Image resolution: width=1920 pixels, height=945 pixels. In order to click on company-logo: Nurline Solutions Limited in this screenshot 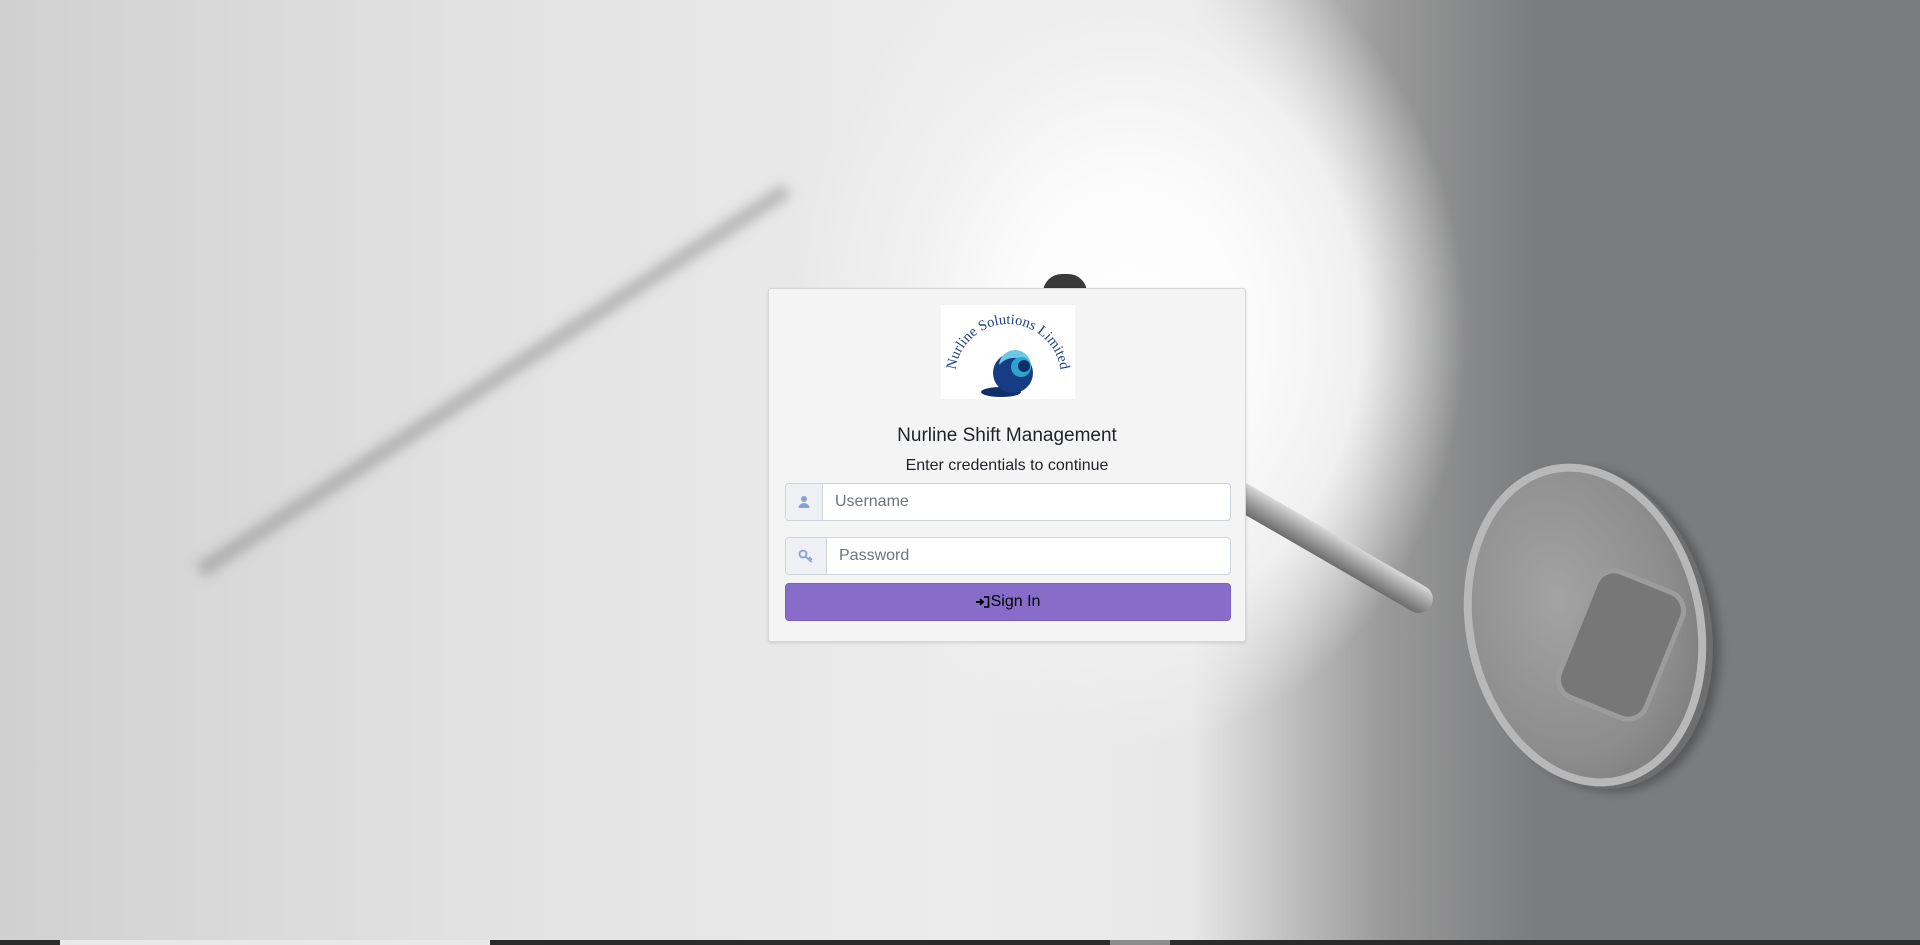, I will do `click(1008, 352)`.